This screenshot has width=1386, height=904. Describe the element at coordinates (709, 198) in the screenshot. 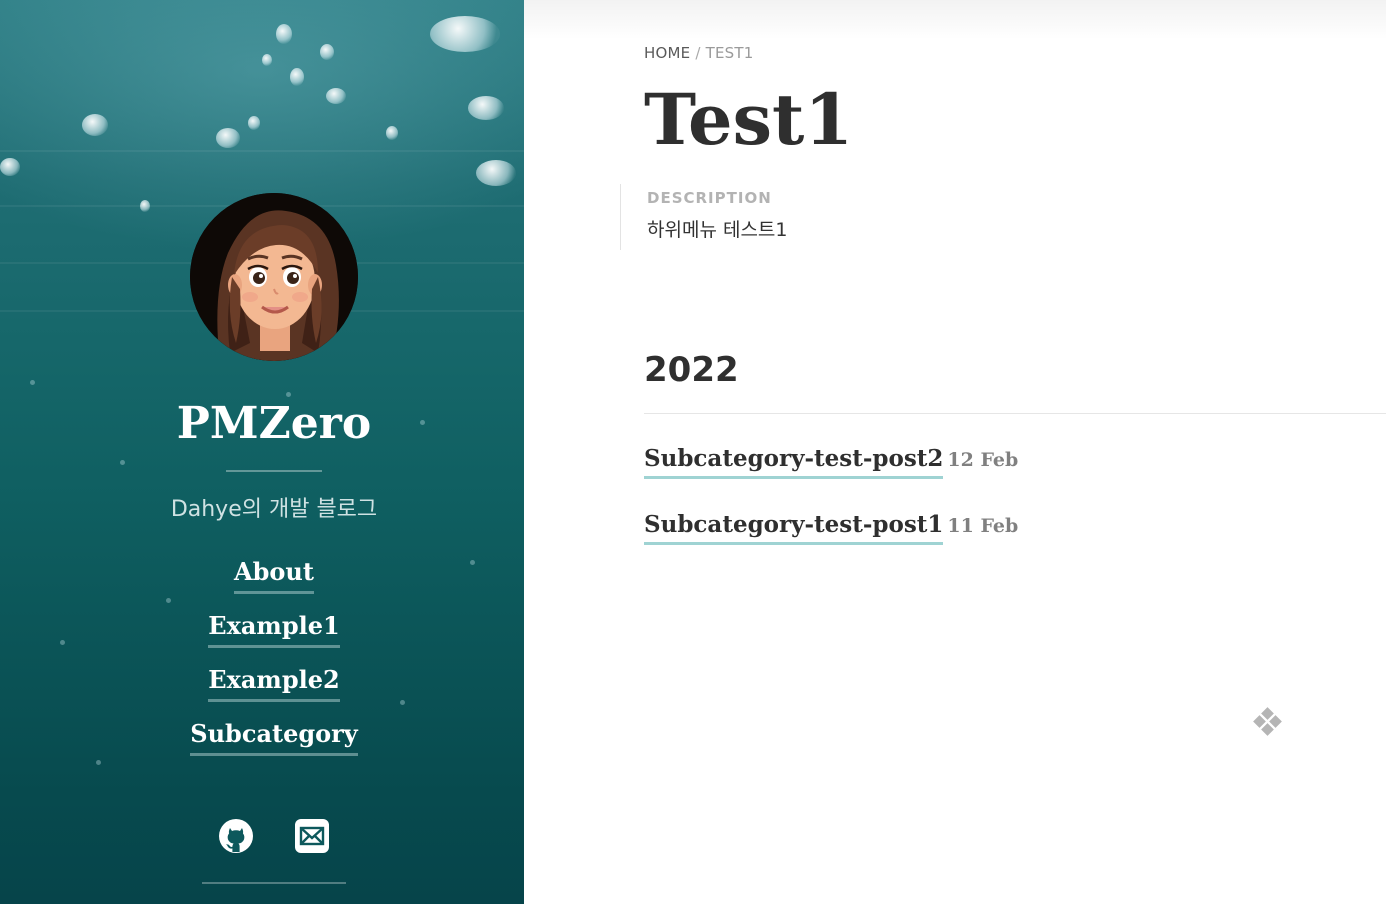

I see `description-label: DESCRIPTION` at that location.